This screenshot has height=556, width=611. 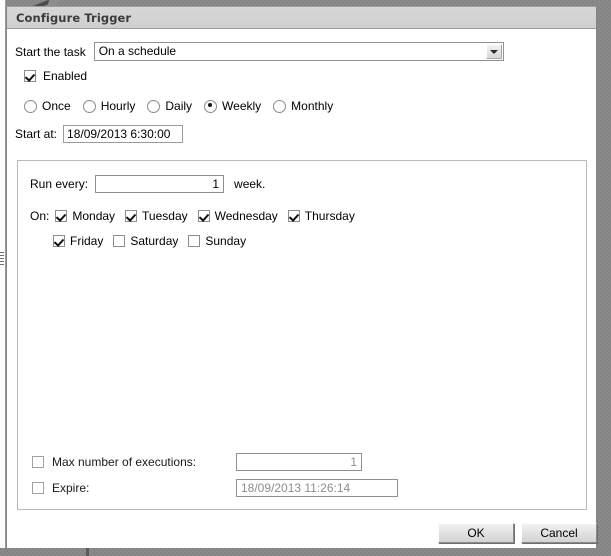 I want to click on sunday-checkbox-indicator, so click(x=194, y=241).